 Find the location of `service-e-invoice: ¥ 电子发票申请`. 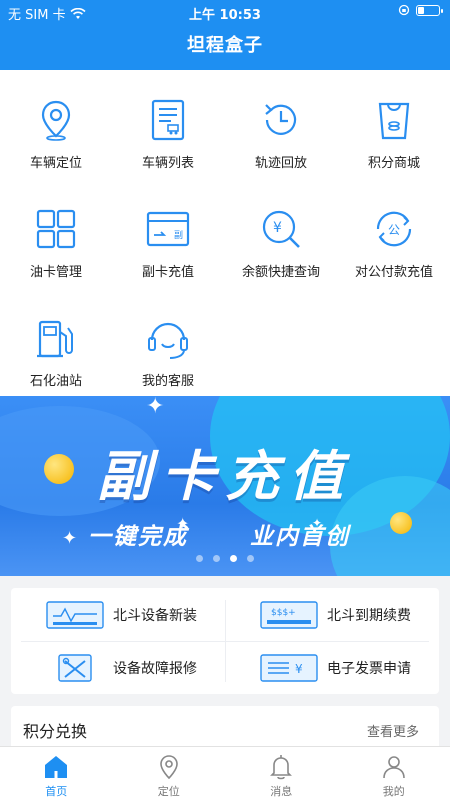

service-e-invoice: ¥ 电子发票申请 is located at coordinates (332, 667).